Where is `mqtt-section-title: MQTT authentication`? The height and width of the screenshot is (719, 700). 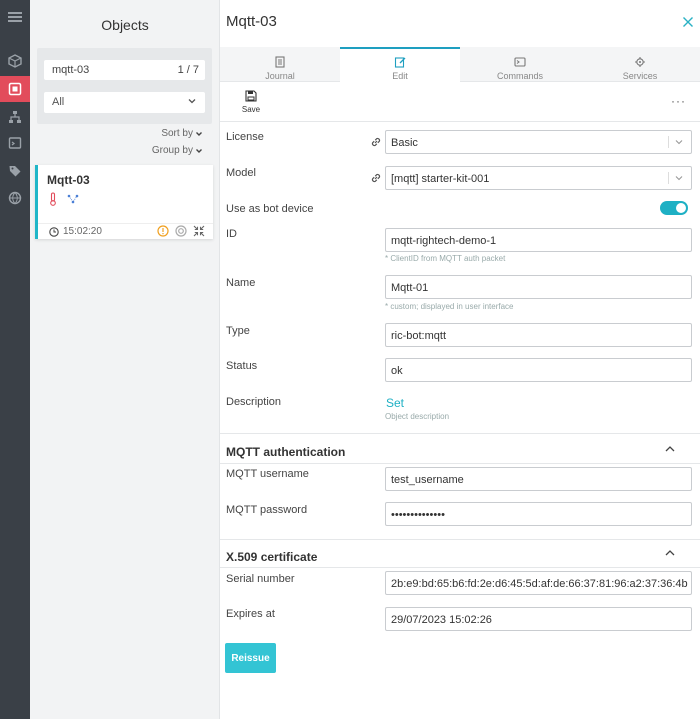 mqtt-section-title: MQTT authentication is located at coordinates (286, 452).